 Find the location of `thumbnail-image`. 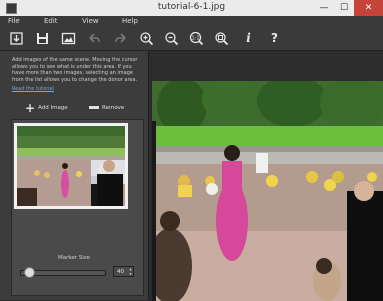

thumbnail-image is located at coordinates (71, 166).